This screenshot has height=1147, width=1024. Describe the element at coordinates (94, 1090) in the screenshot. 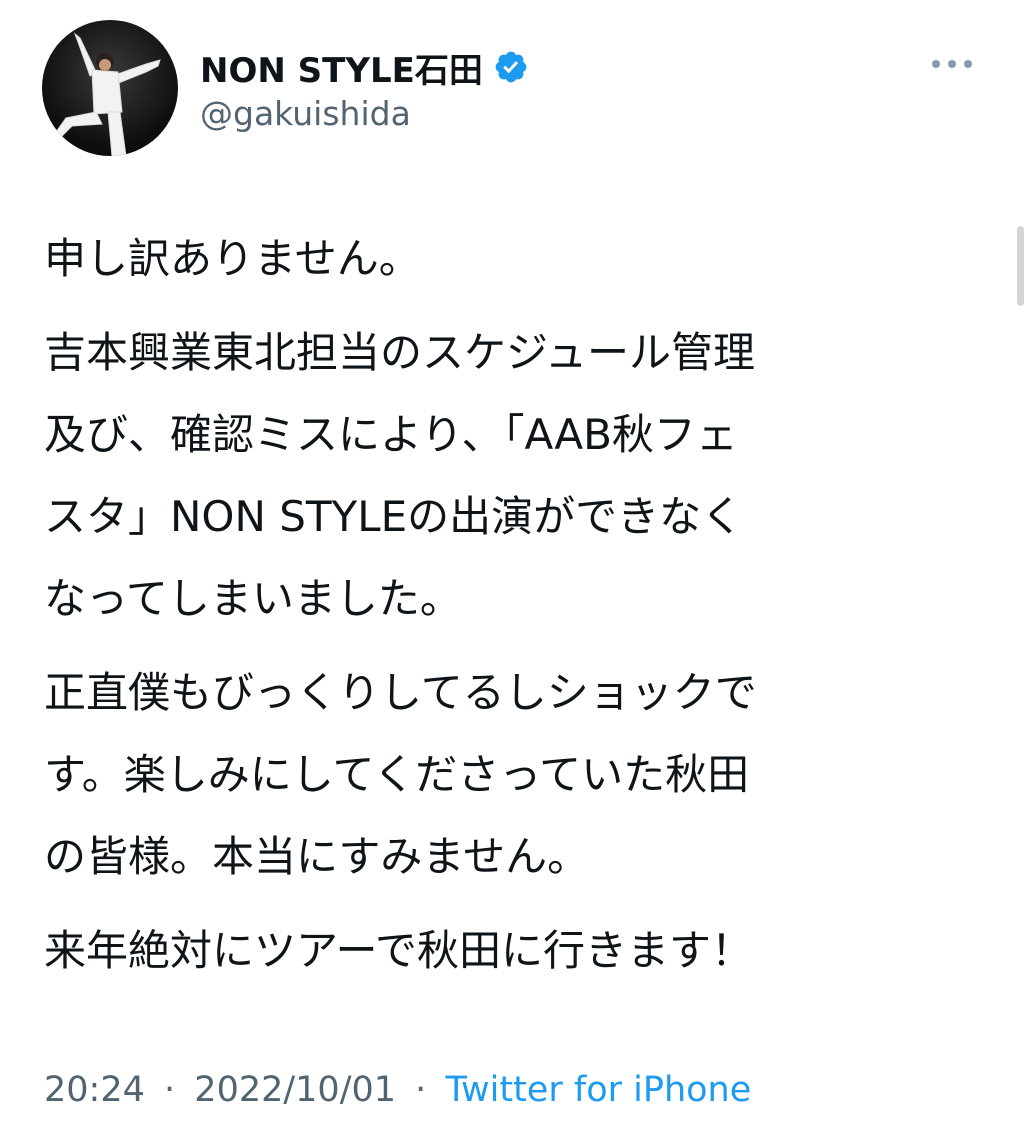

I see `tweet-time: 20:24` at that location.